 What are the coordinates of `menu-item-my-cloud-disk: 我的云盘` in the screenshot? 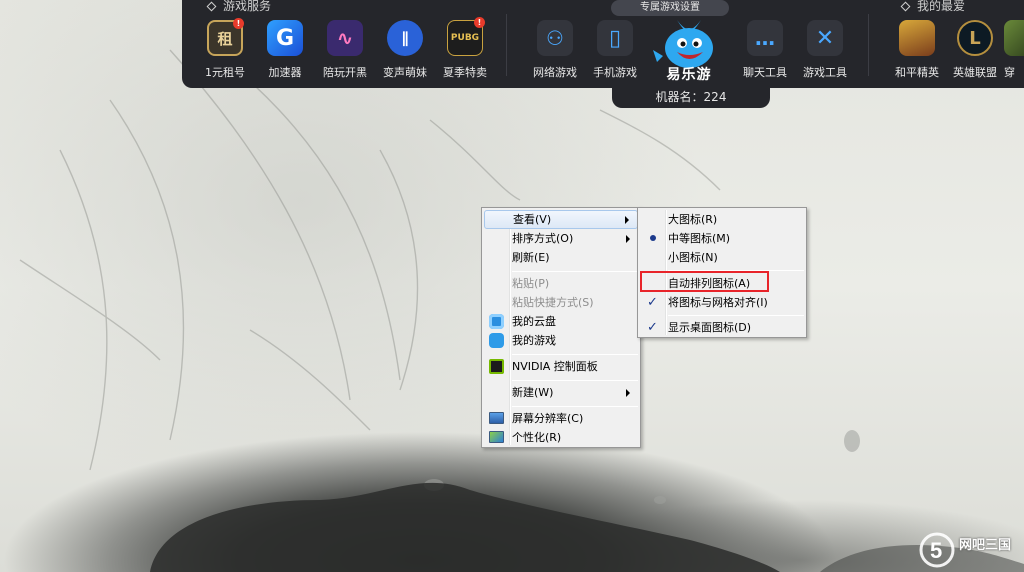 It's located at (561, 321).